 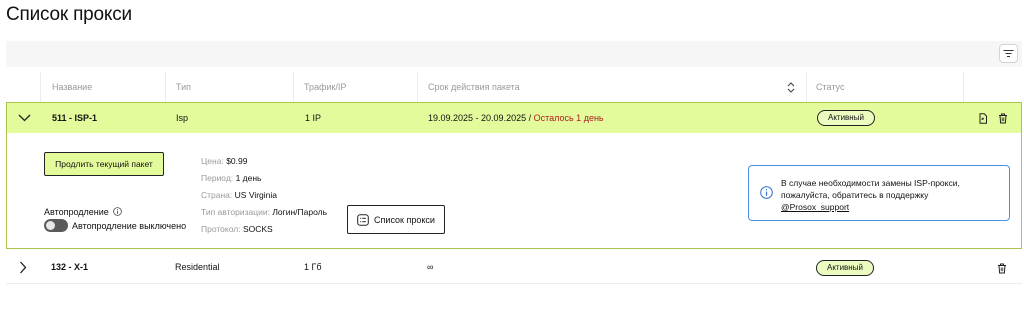 I want to click on column-header-status: Статус, so click(x=830, y=87).